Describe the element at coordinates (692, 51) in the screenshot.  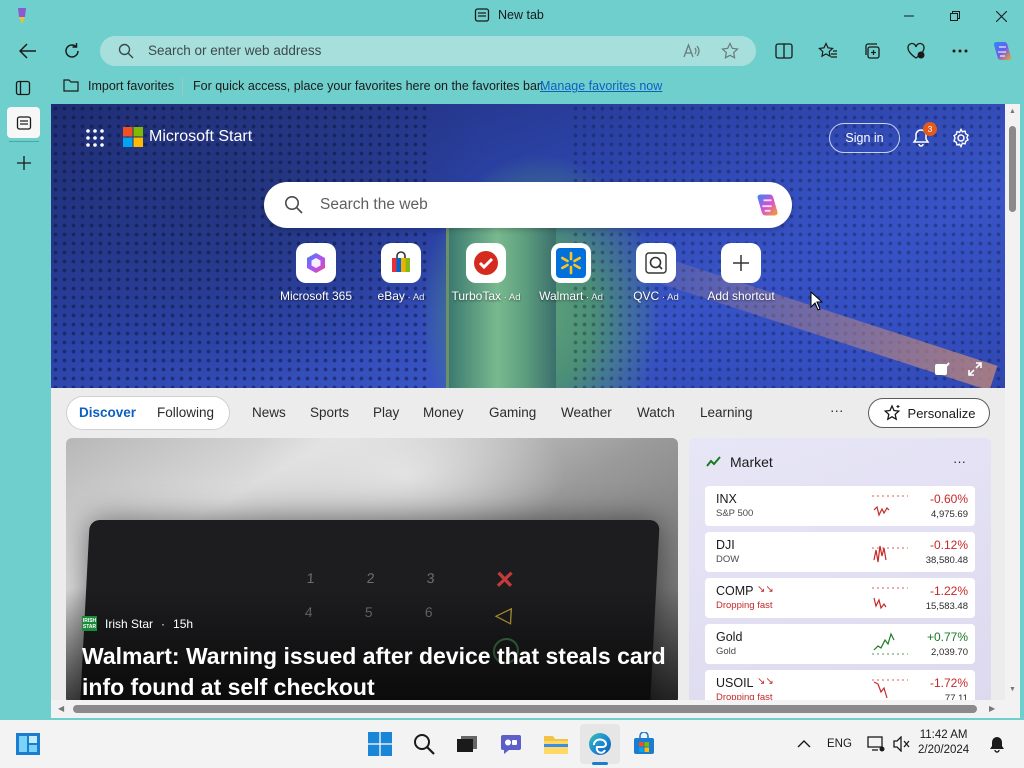
I see `read-aloud-icon` at that location.